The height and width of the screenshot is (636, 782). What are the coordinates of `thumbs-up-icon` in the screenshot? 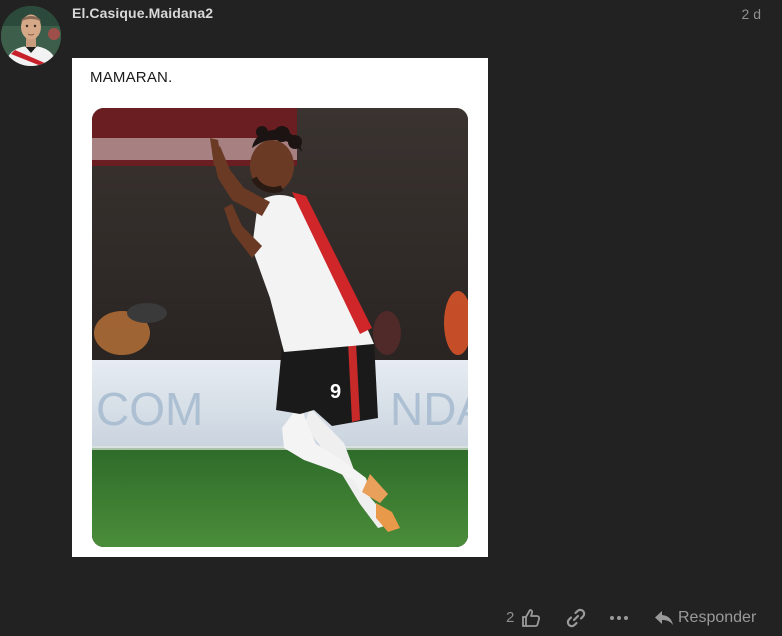 It's located at (531, 618).